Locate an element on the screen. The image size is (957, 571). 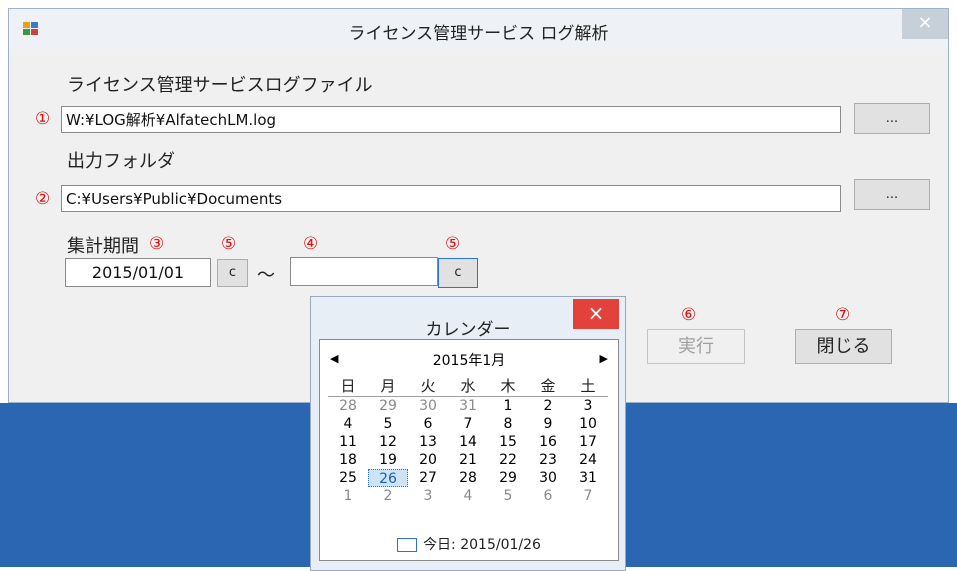
calendar-day: 8 is located at coordinates (508, 424).